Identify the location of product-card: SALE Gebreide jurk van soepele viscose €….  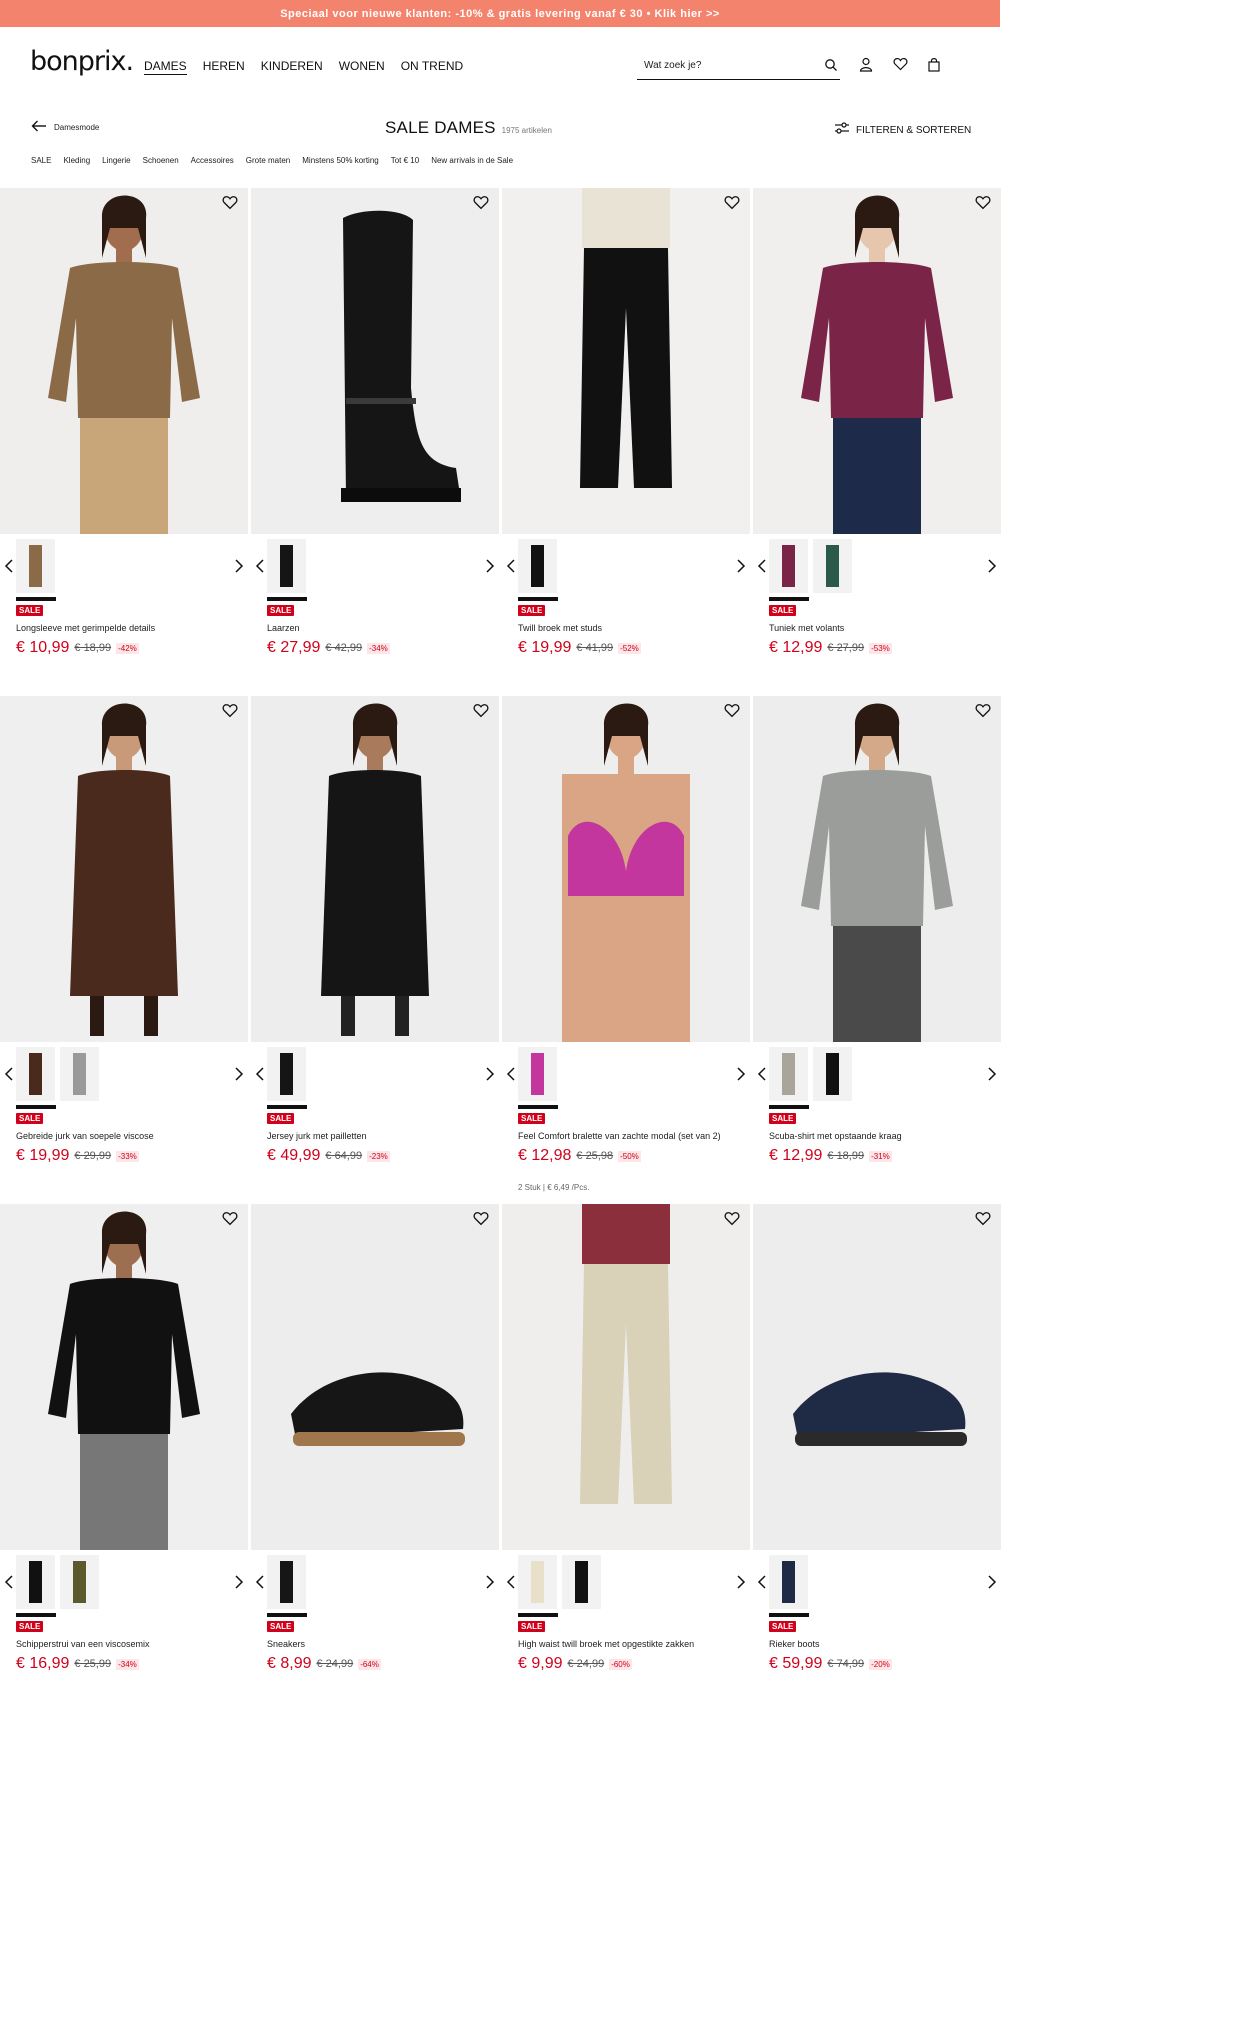
(124, 950).